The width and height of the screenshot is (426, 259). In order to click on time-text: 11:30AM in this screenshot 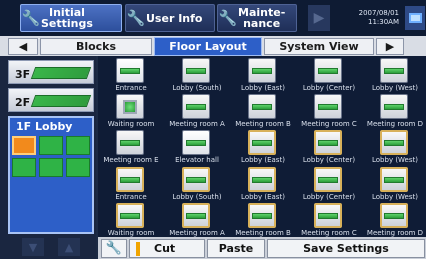, I will do `click(383, 22)`.